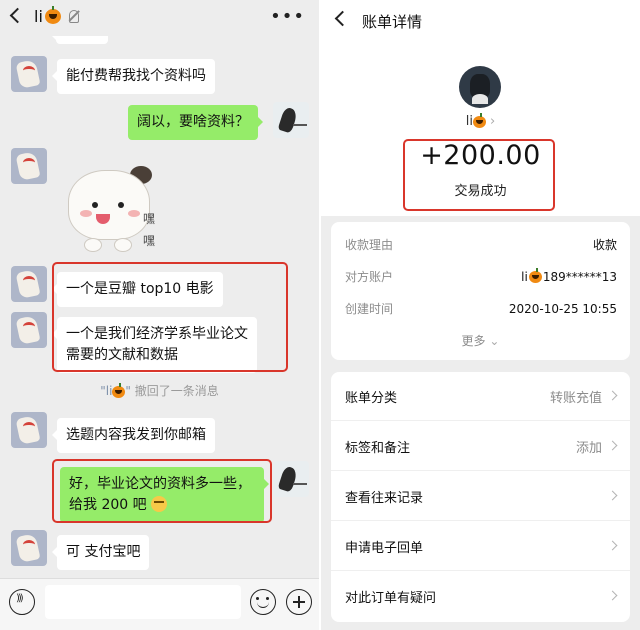 The width and height of the screenshot is (640, 630). I want to click on action-row-tags: 标签和备注 添加, so click(480, 446).